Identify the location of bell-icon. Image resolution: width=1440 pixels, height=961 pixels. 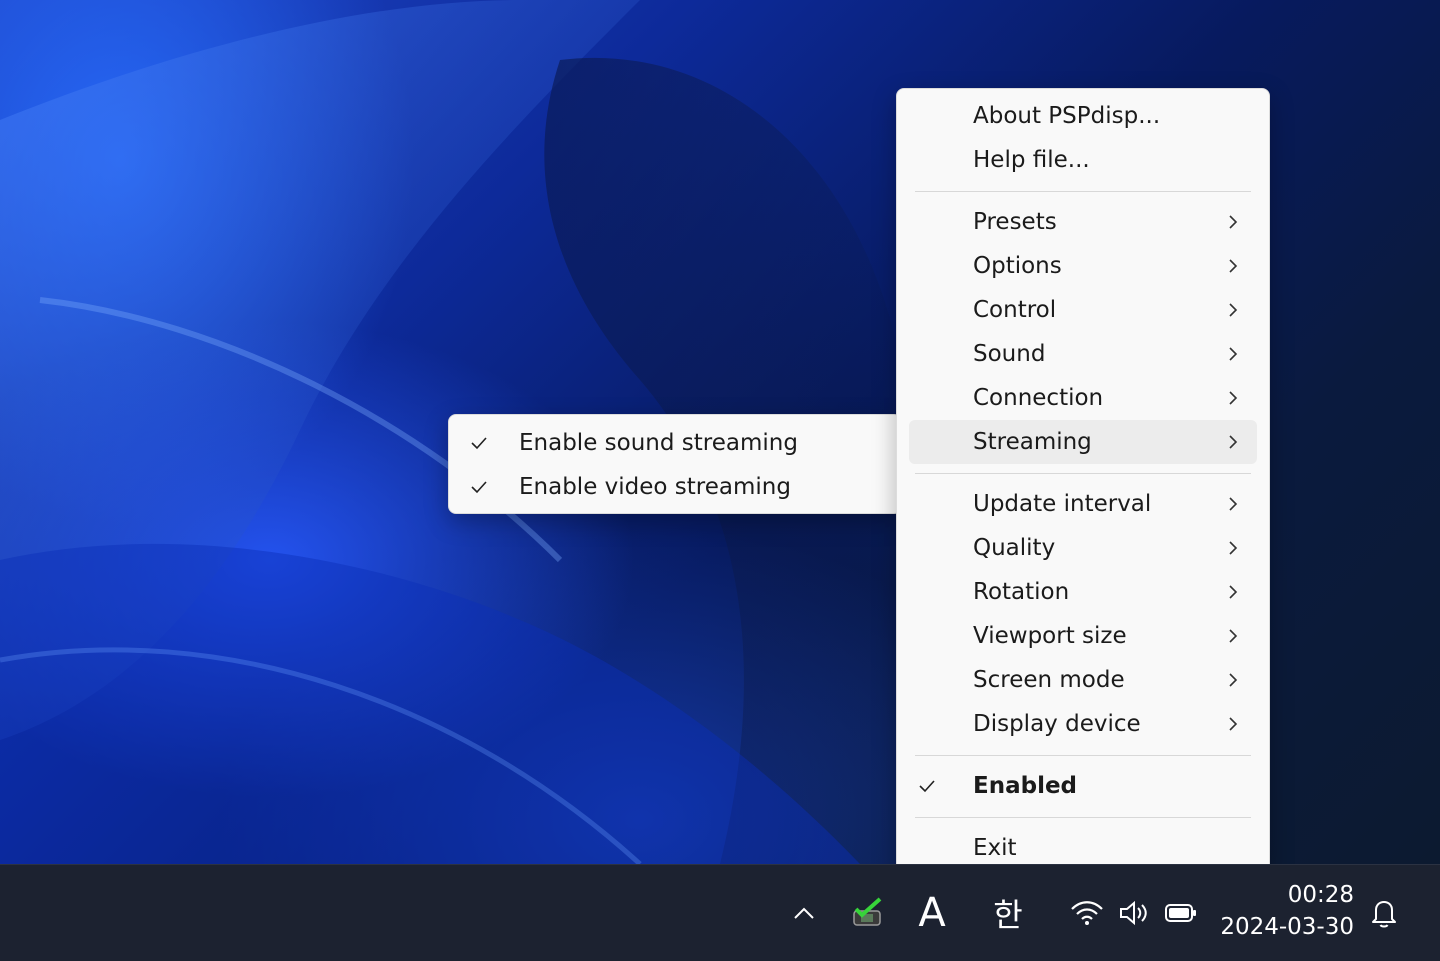
(1384, 914).